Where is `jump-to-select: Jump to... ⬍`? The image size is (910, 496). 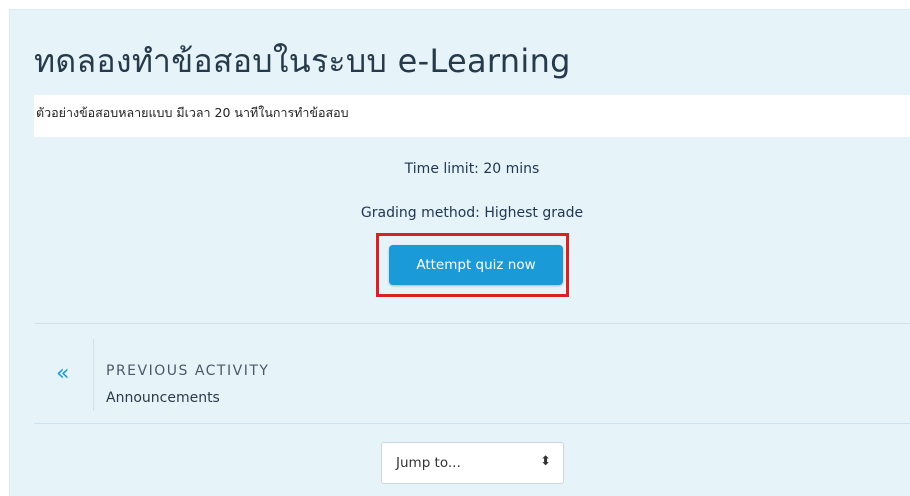 jump-to-select: Jump to... ⬍ is located at coordinates (472, 463).